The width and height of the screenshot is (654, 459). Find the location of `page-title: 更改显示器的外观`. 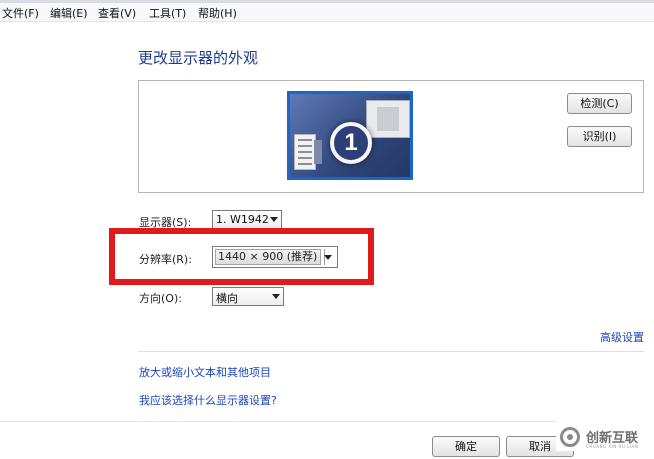

page-title: 更改显示器的外观 is located at coordinates (198, 58).